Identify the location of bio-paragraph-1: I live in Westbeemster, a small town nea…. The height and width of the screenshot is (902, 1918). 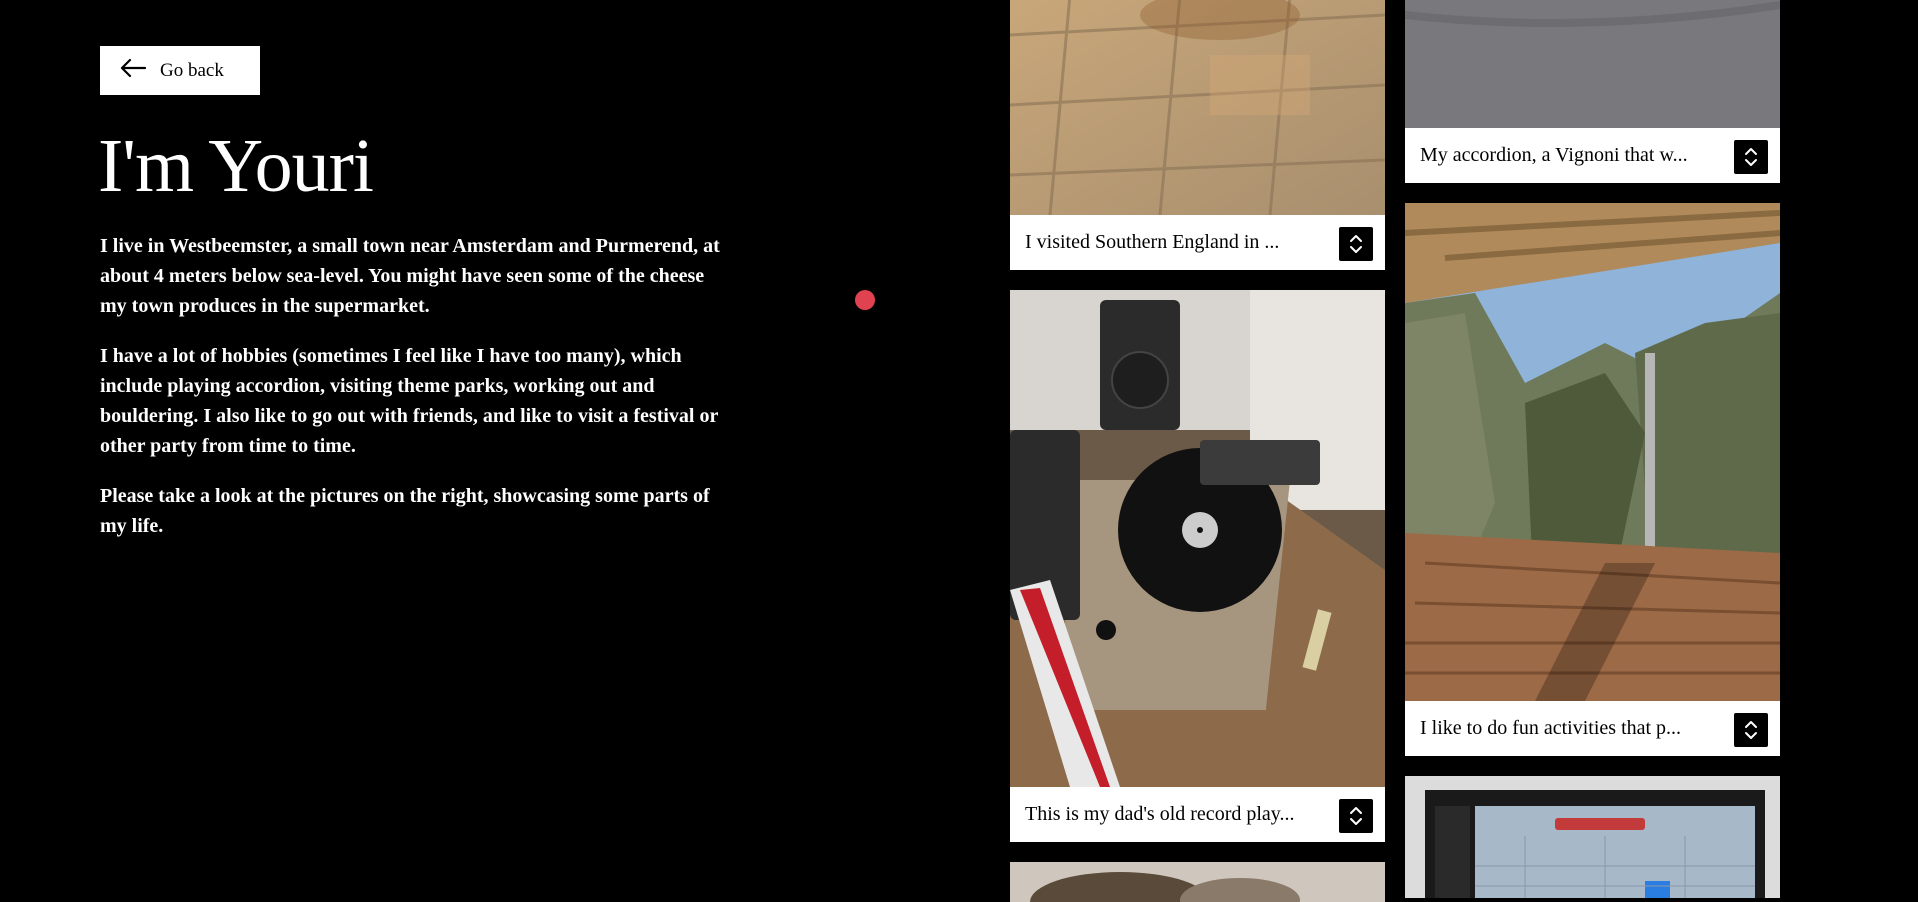
(410, 276).